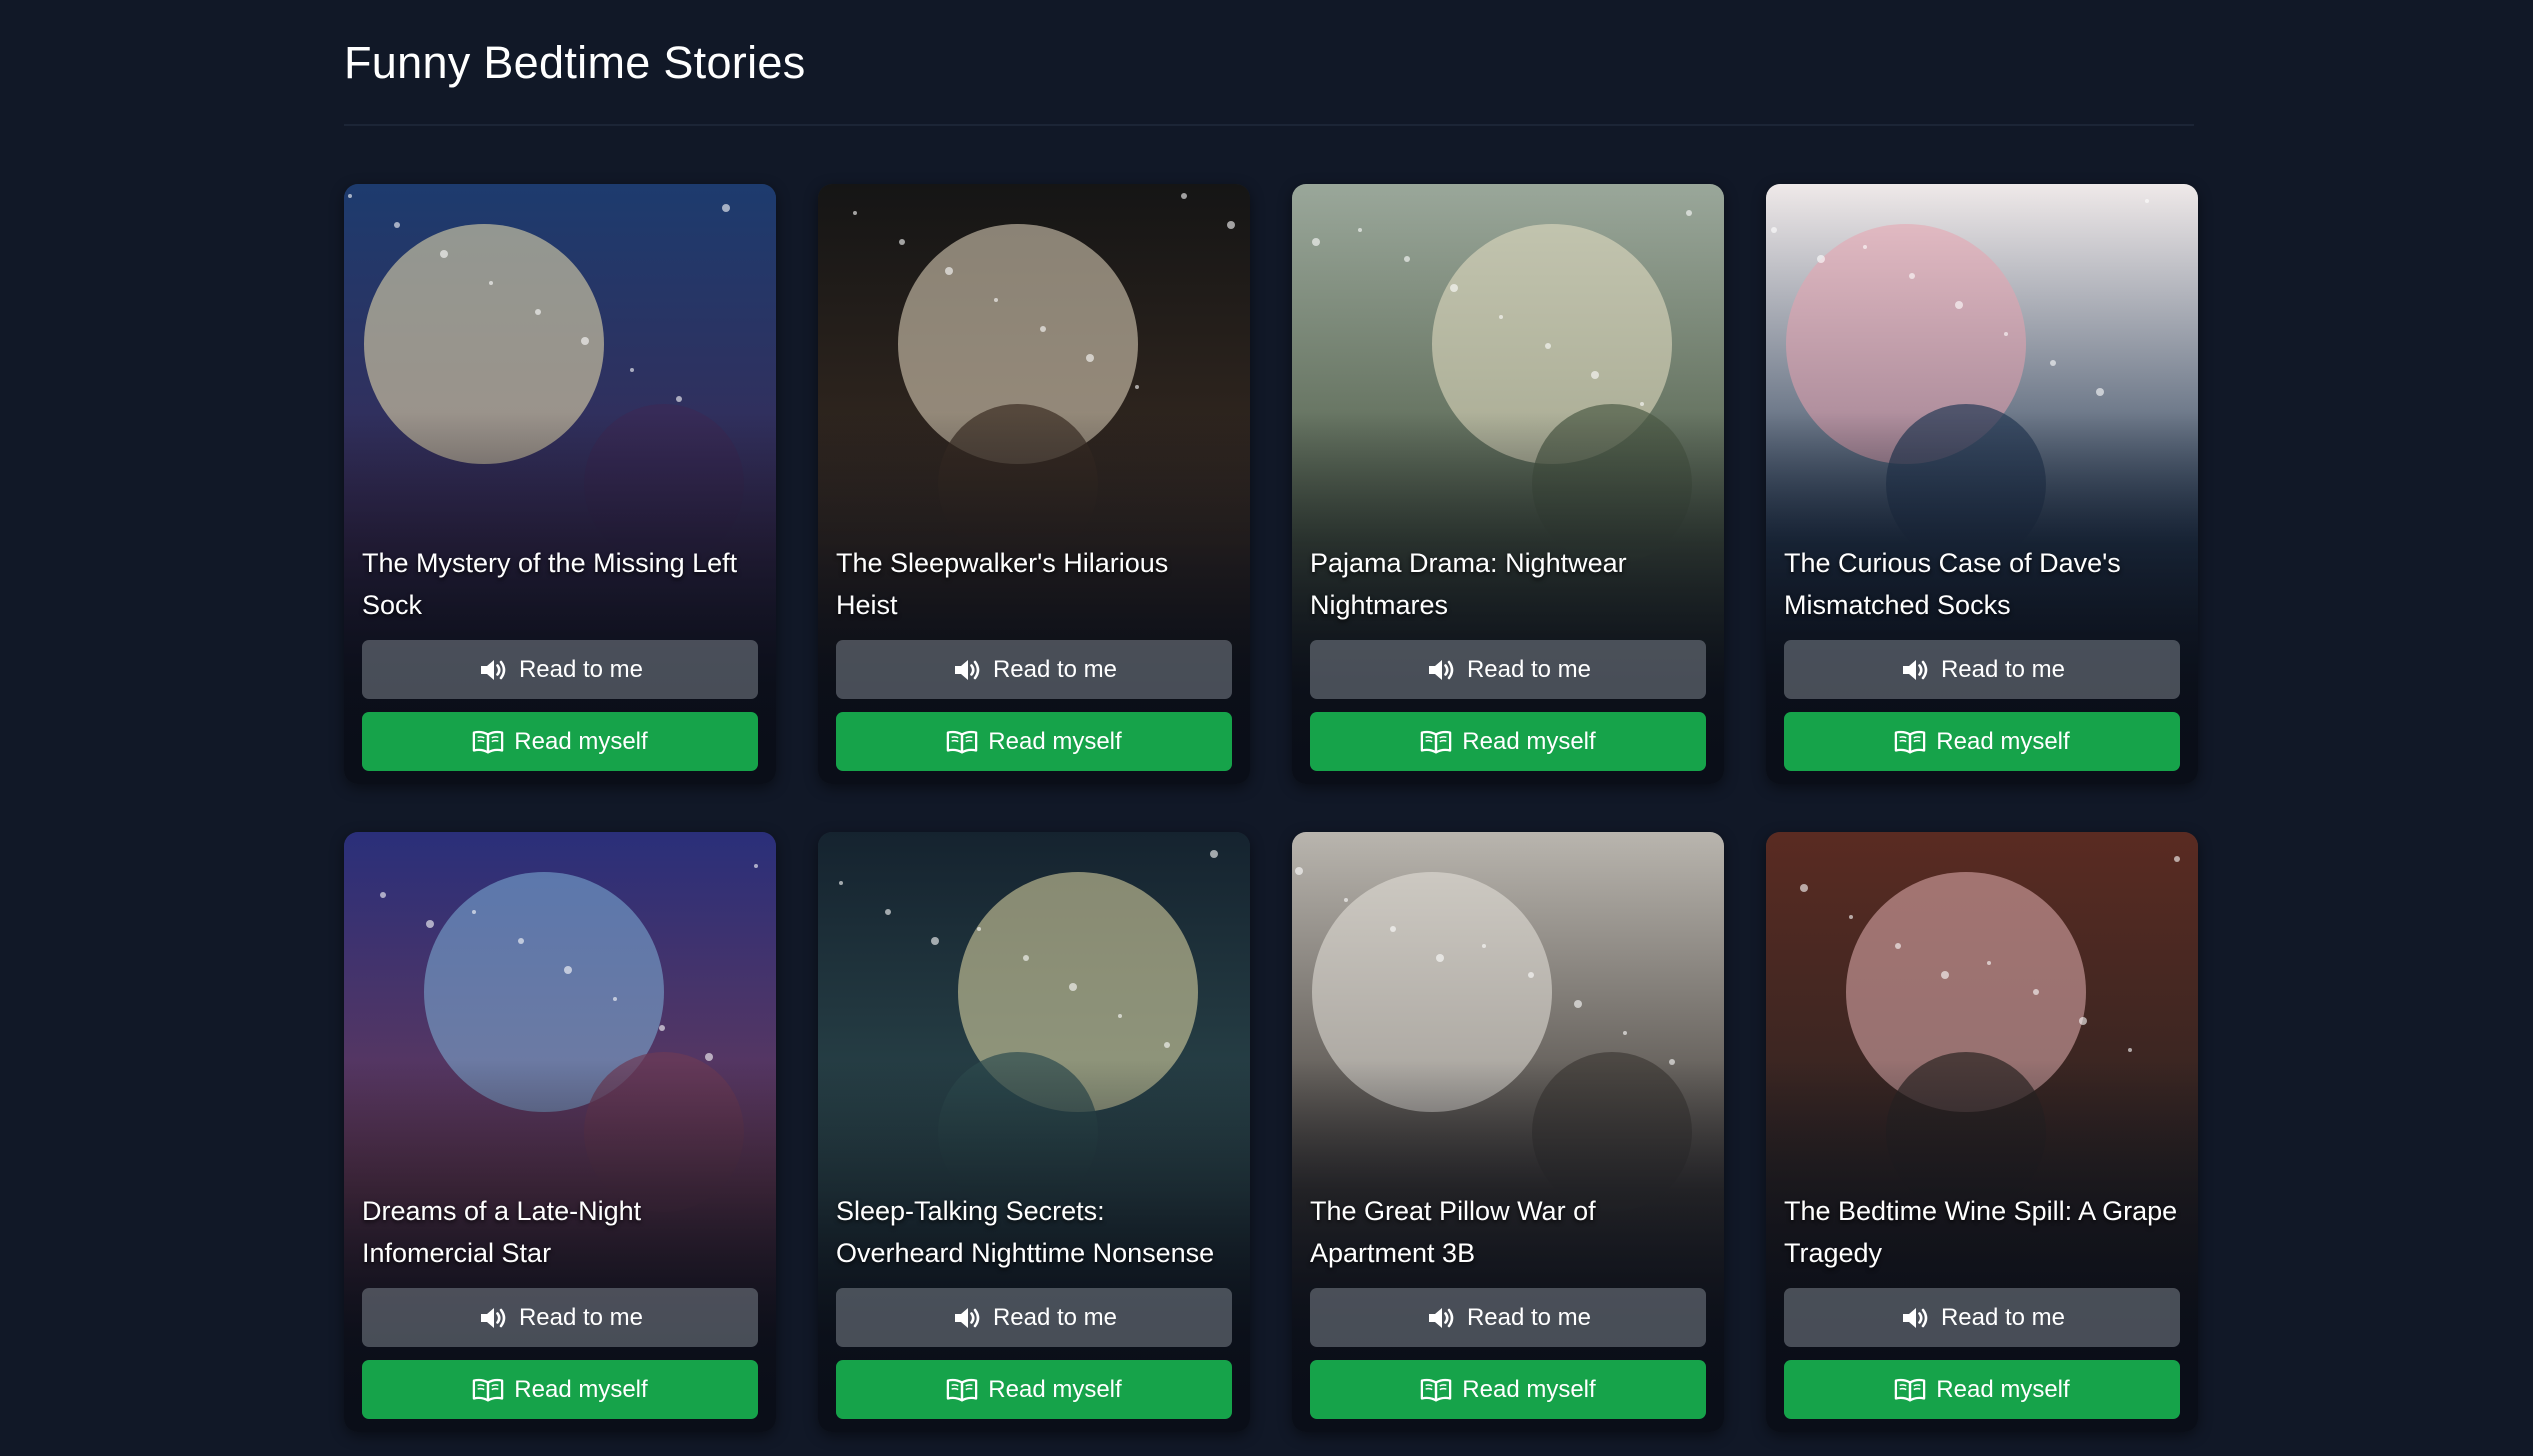 Image resolution: width=2533 pixels, height=1456 pixels. What do you see at coordinates (550, 584) in the screenshot?
I see `story-title: The Mystery of the Missing Left Sock` at bounding box center [550, 584].